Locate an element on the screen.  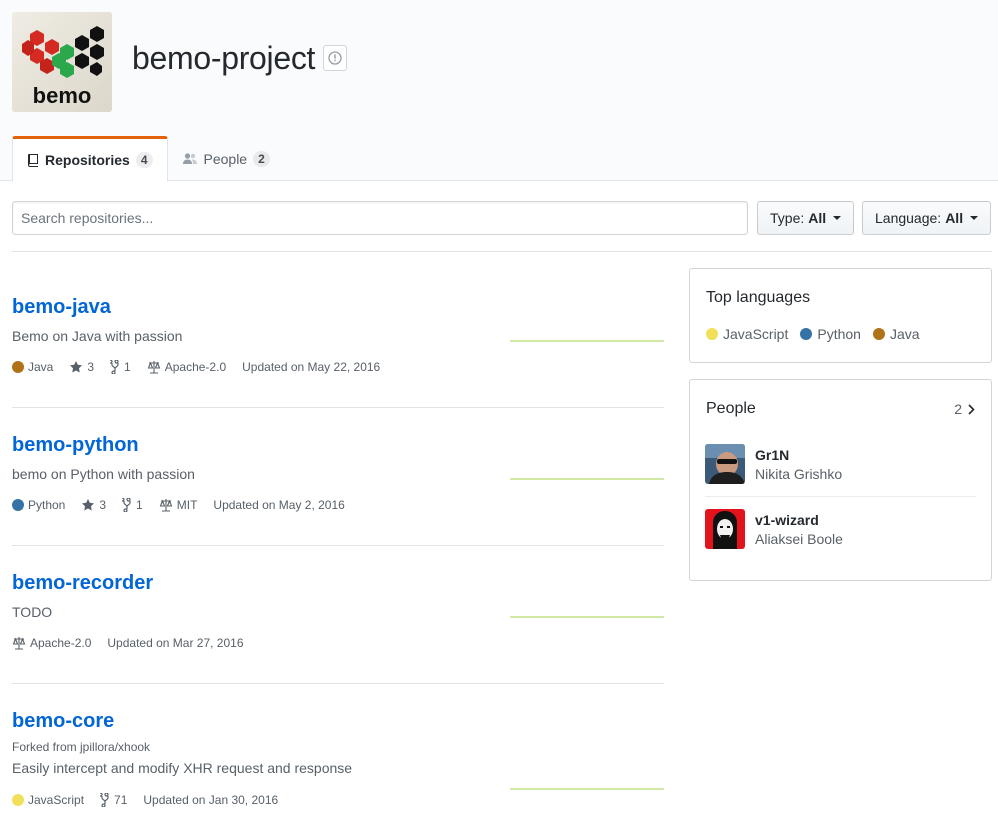
top-language-item: JavaScript is located at coordinates (747, 334).